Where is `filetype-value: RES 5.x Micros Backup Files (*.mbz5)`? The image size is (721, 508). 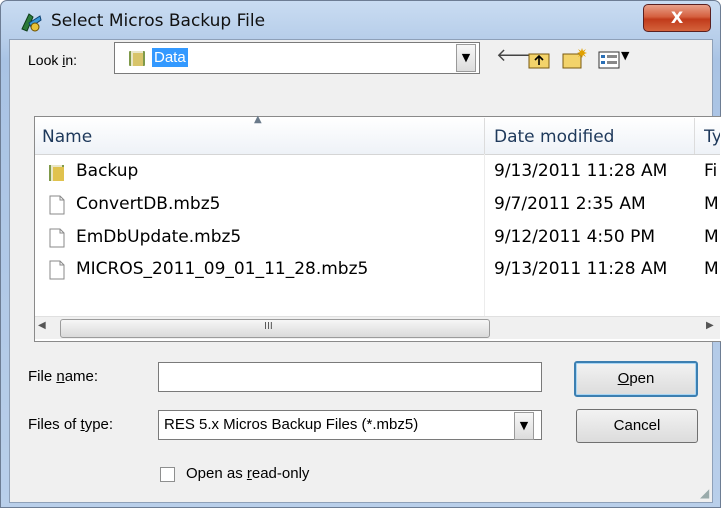
filetype-value: RES 5.x Micros Backup Files (*.mbz5) is located at coordinates (291, 424).